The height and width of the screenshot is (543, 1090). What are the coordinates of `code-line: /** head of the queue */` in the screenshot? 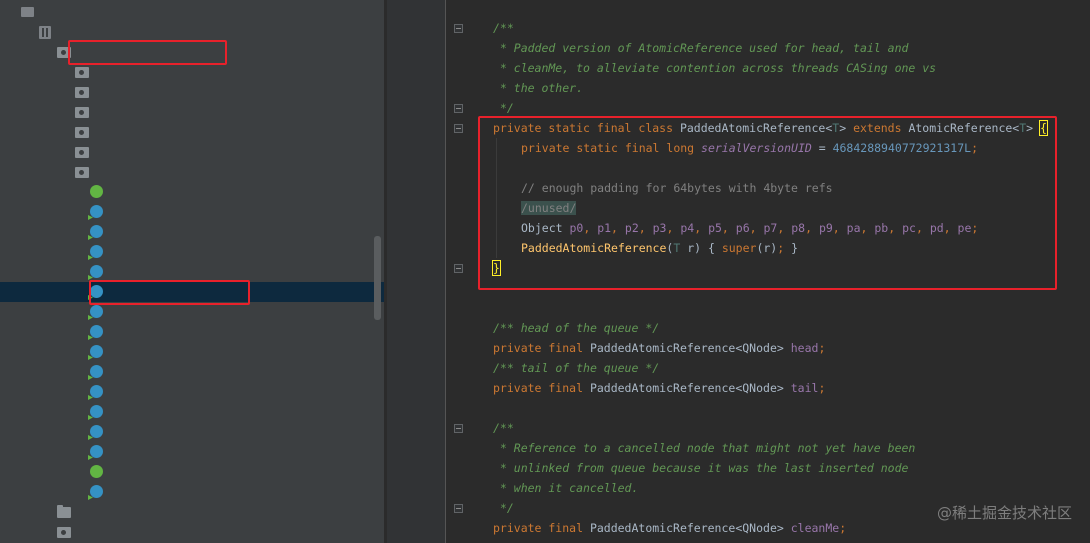 It's located at (576, 328).